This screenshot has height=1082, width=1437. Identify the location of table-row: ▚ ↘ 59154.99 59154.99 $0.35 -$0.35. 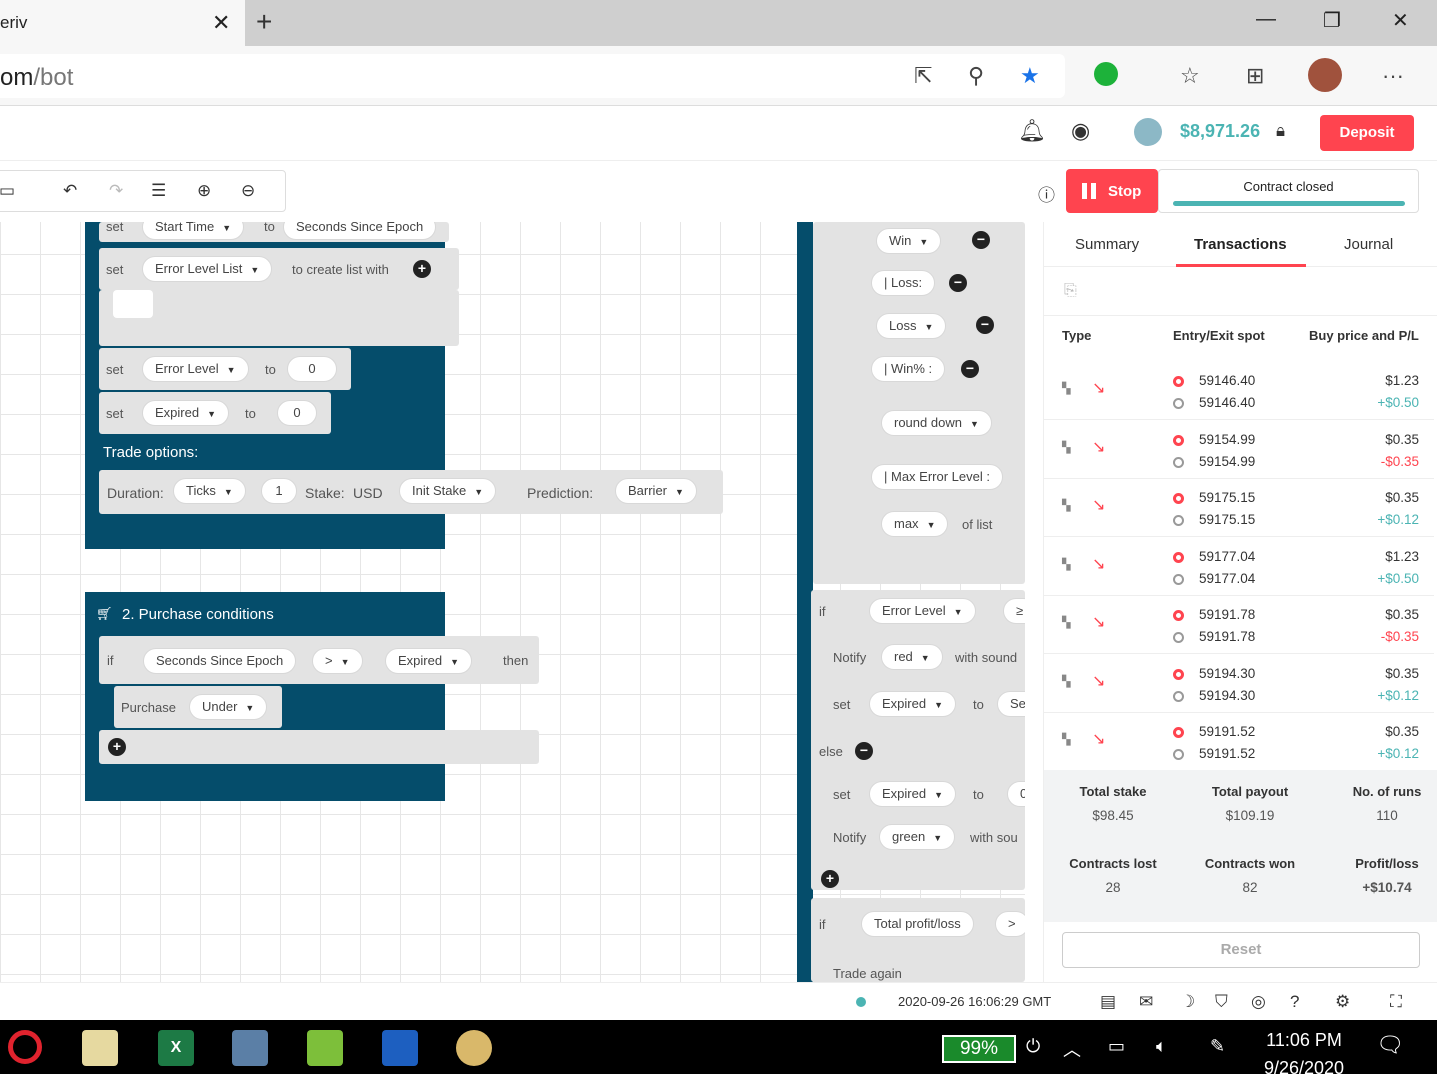
(1239, 450).